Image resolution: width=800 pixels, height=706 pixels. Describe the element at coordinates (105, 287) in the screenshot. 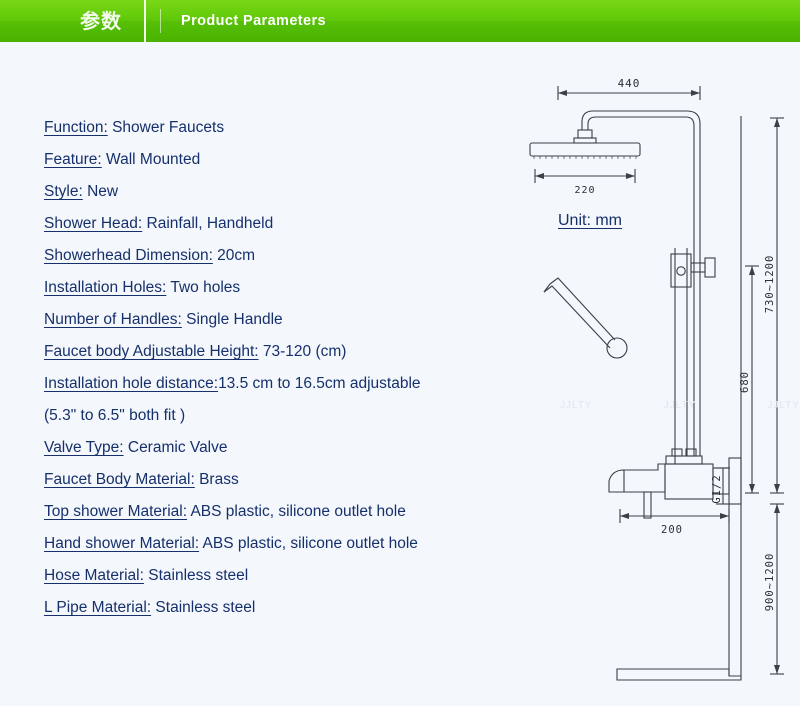

I see `spec-label: Installation Holes:` at that location.